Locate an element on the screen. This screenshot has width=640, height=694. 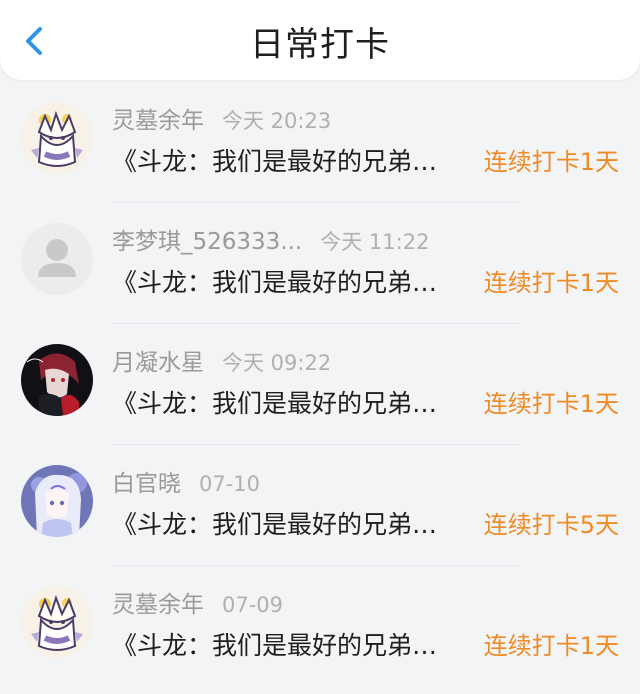
row-meta: 李梦琪_526333... 今天 11:22 is located at coordinates (270, 242).